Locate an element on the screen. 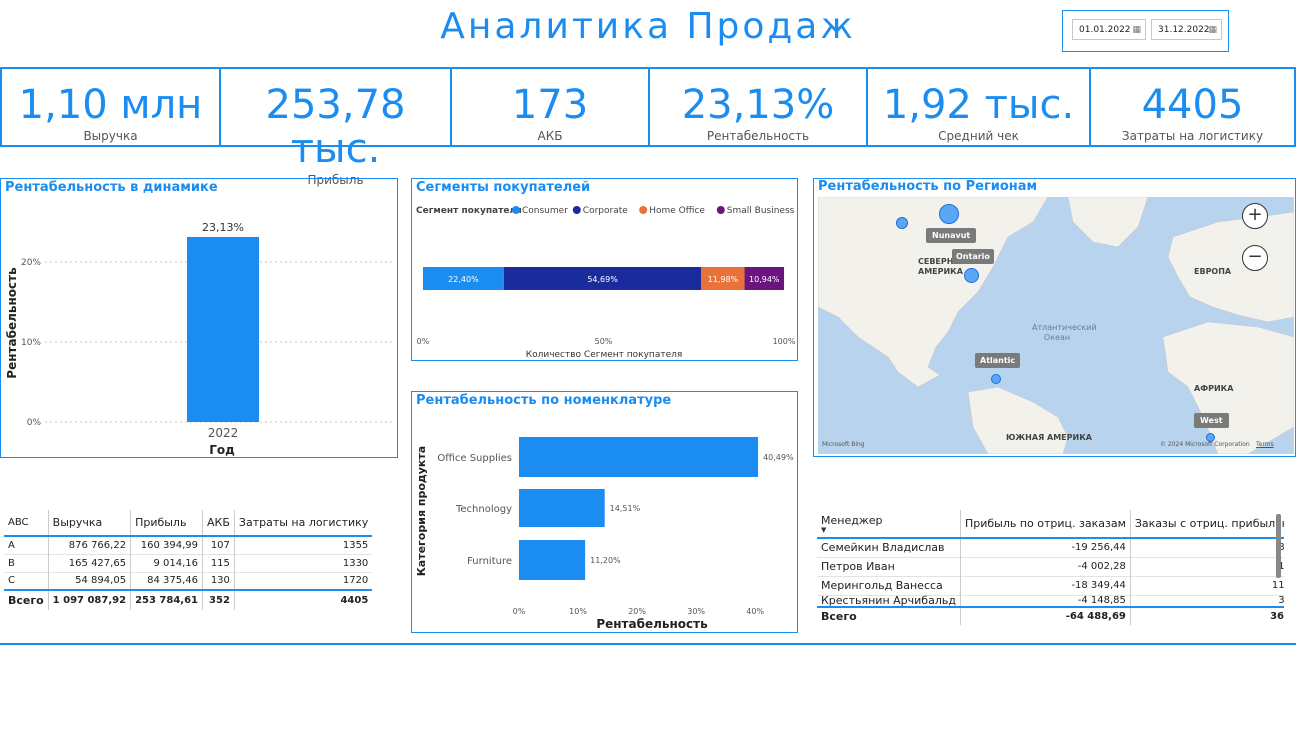 The image size is (1296, 731). kpi-card-akb: 173 АКБ is located at coordinates (550, 107).